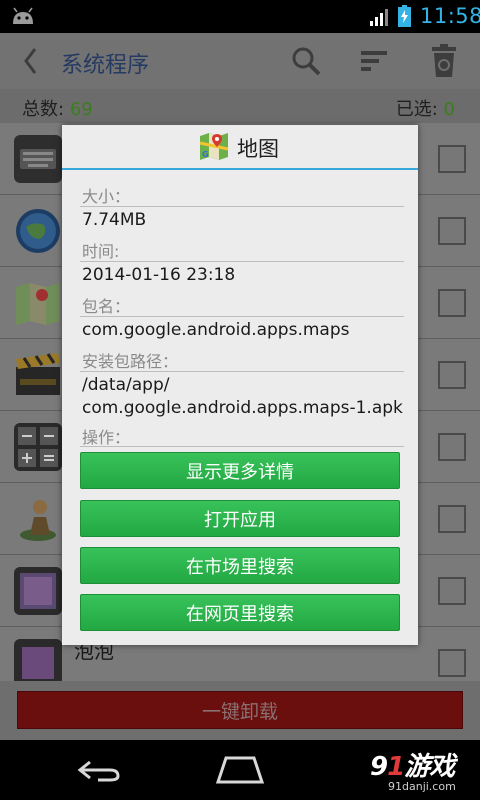 The height and width of the screenshot is (800, 480). Describe the element at coordinates (30, 61) in the screenshot. I see `back-chevron-icon` at that location.